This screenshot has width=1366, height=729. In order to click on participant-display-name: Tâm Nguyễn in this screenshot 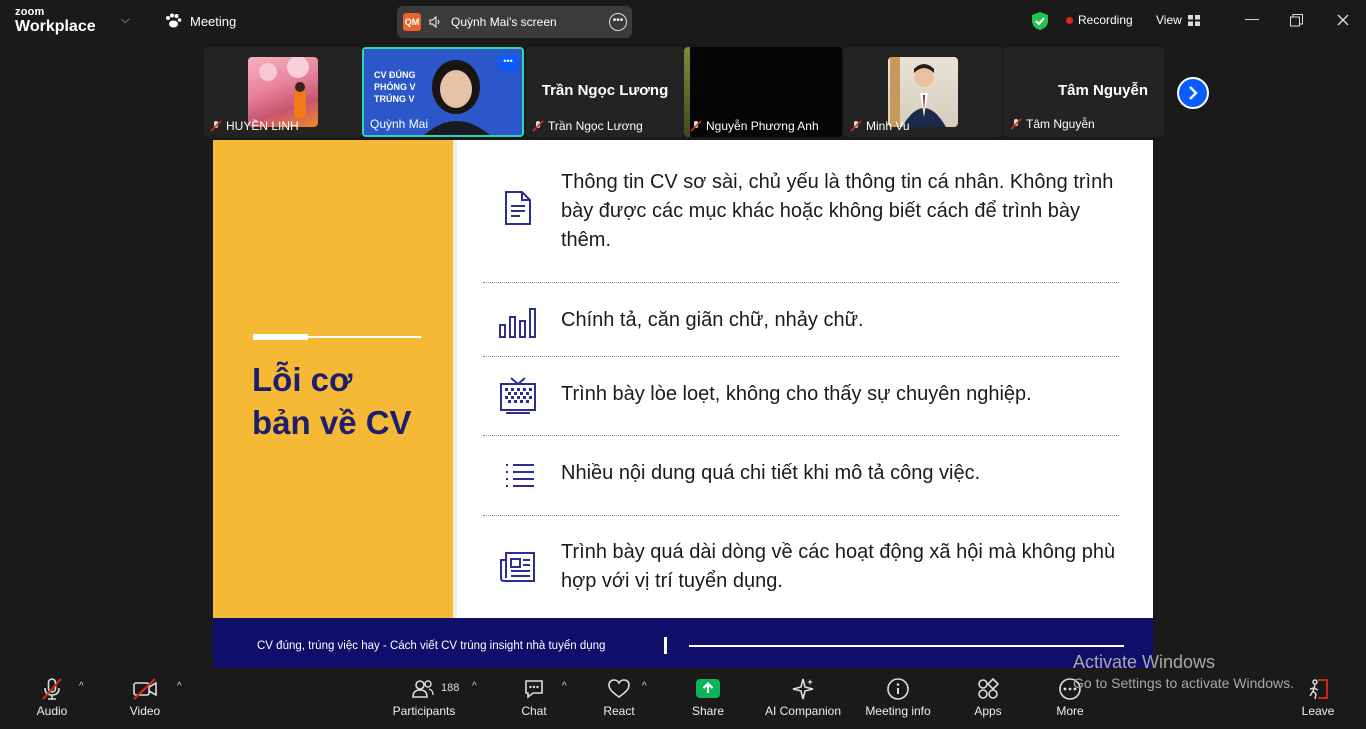, I will do `click(1102, 90)`.